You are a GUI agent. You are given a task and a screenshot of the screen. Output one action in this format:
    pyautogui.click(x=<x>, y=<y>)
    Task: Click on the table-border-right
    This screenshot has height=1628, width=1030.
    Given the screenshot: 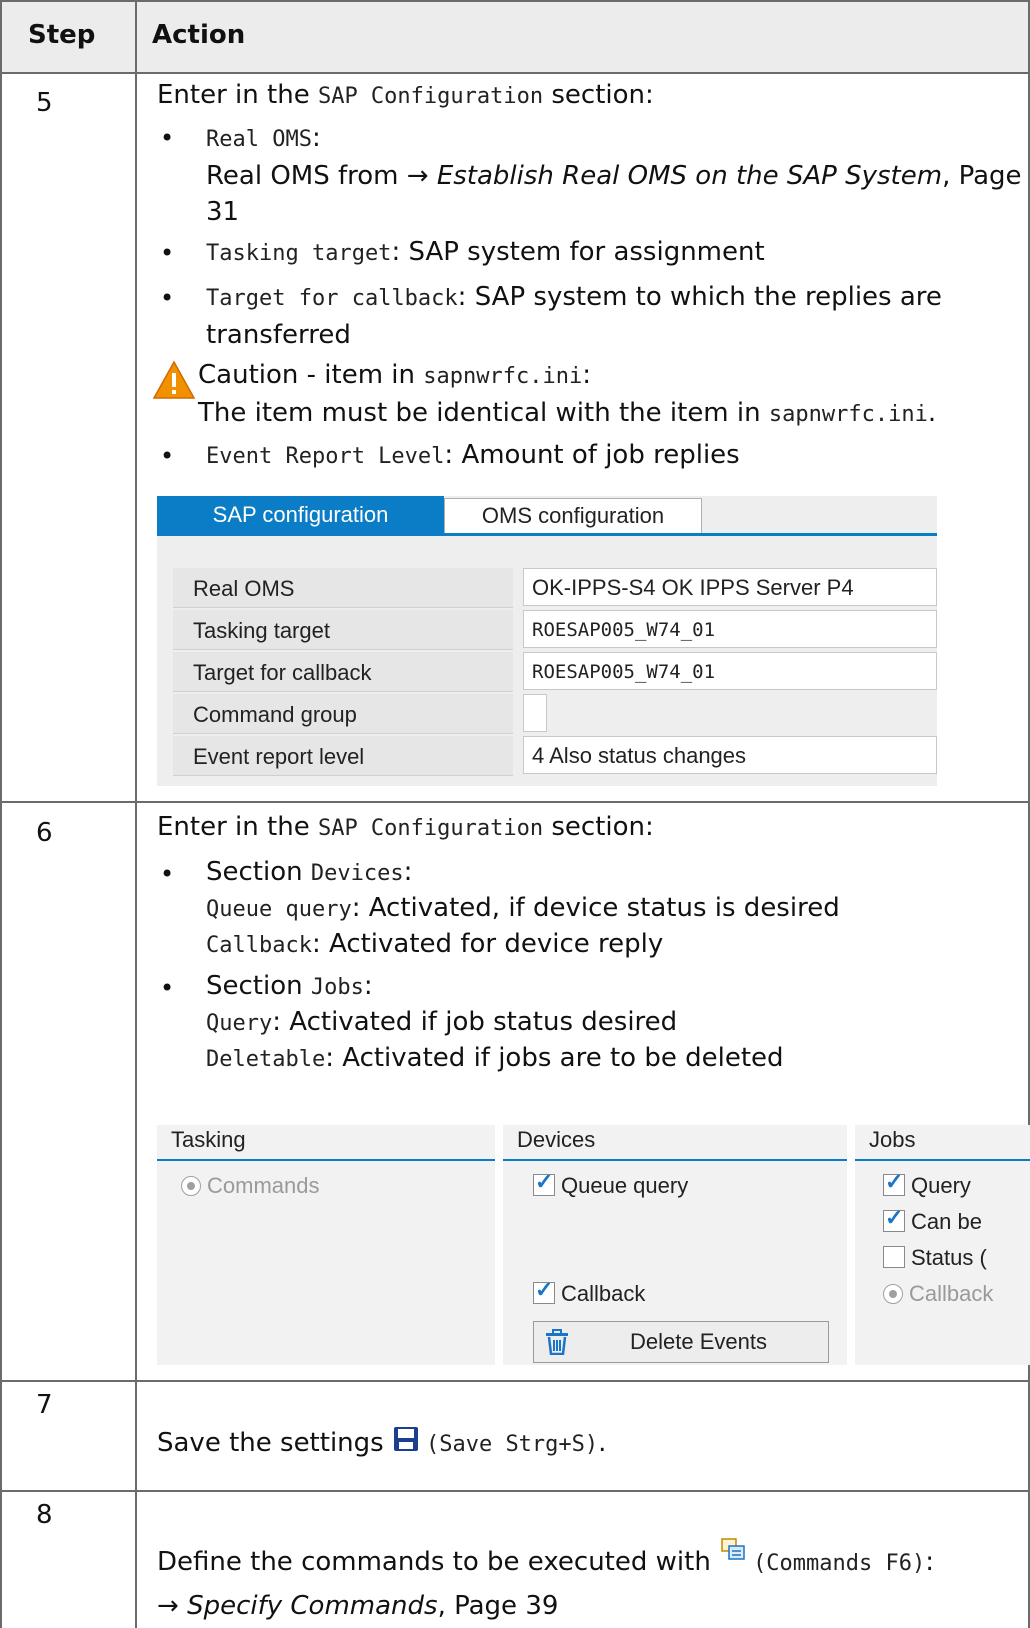 What is the action you would take?
    pyautogui.click(x=1029, y=814)
    